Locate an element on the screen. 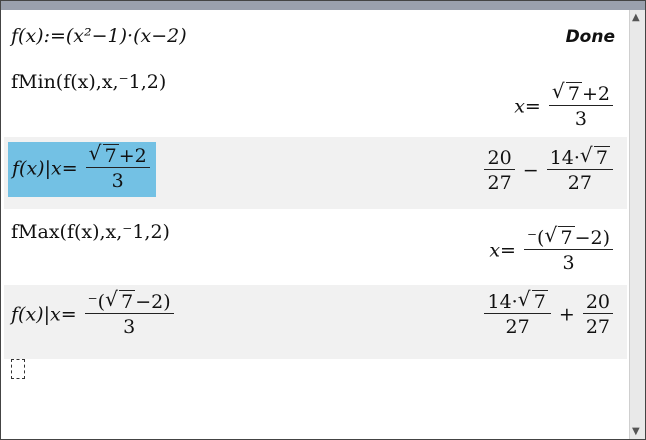 The width and height of the screenshot is (646, 440). output-fraction-a: 20 27 is located at coordinates (499, 171).